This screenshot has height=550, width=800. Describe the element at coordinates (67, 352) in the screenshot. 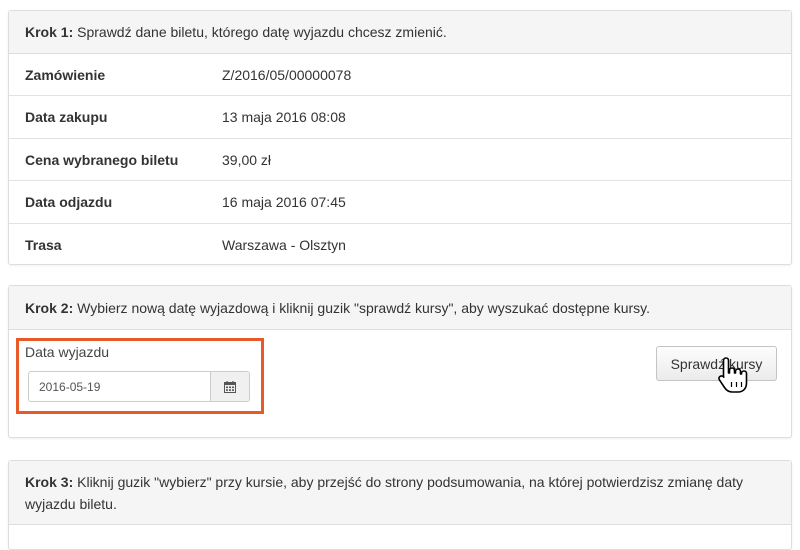

I see `date-label: Data wyjazdu` at that location.